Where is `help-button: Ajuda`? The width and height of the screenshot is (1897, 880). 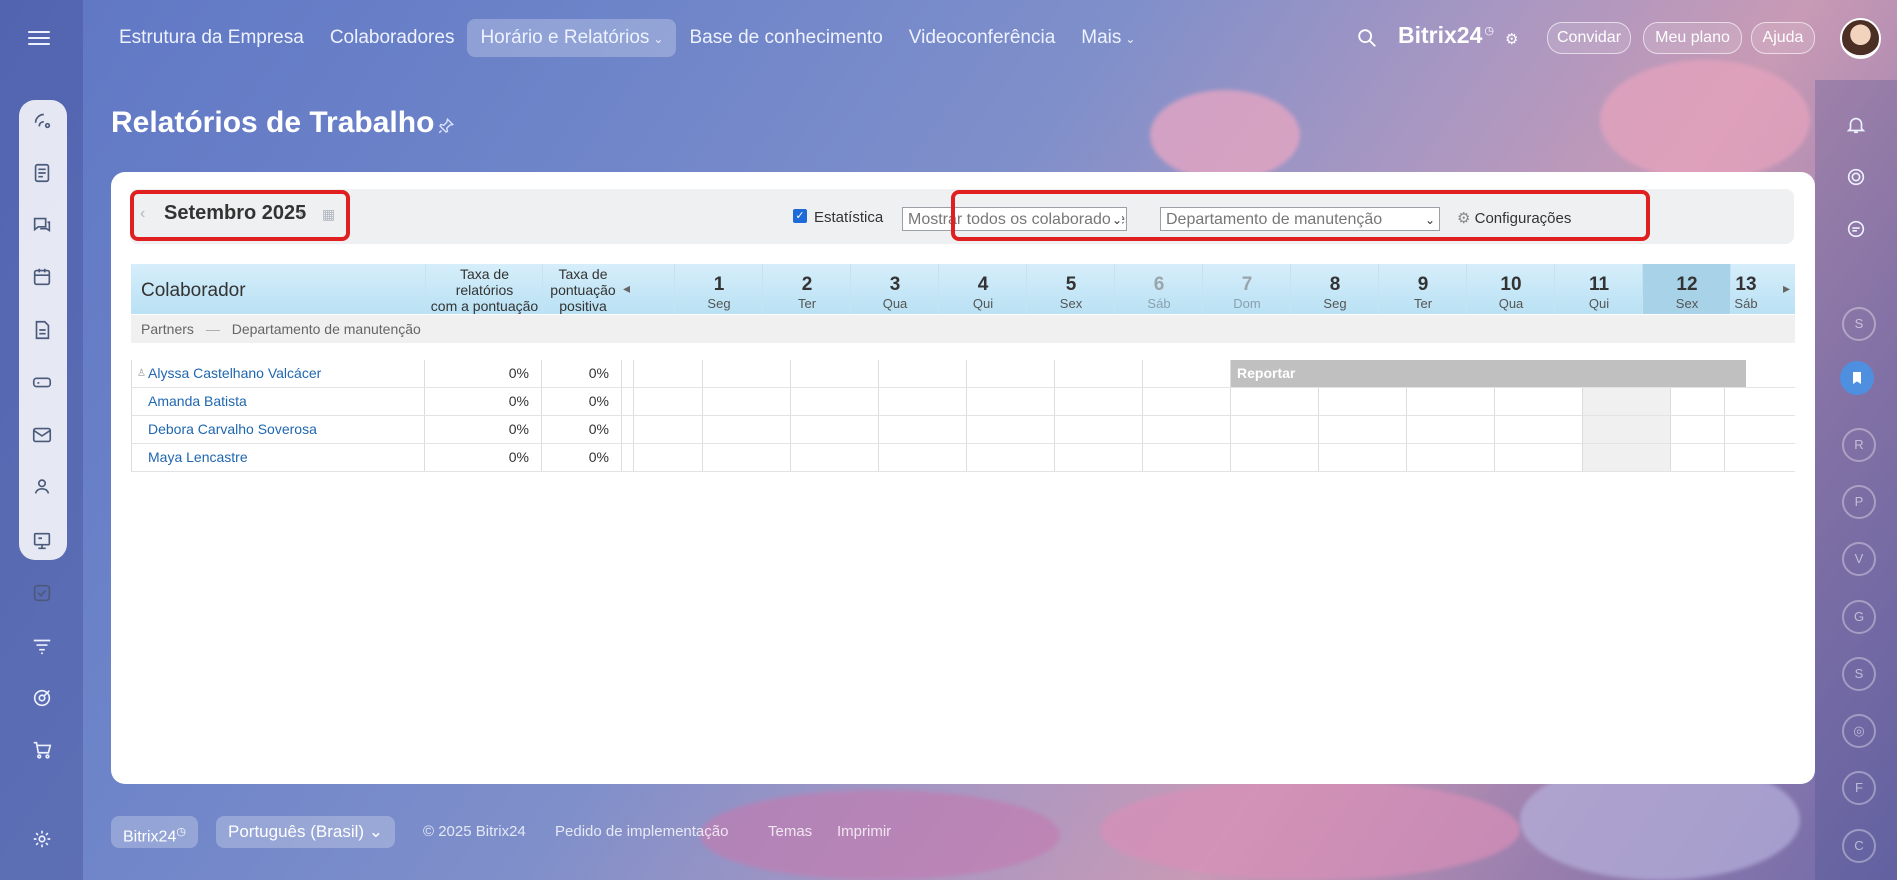
help-button: Ajuda is located at coordinates (1783, 38).